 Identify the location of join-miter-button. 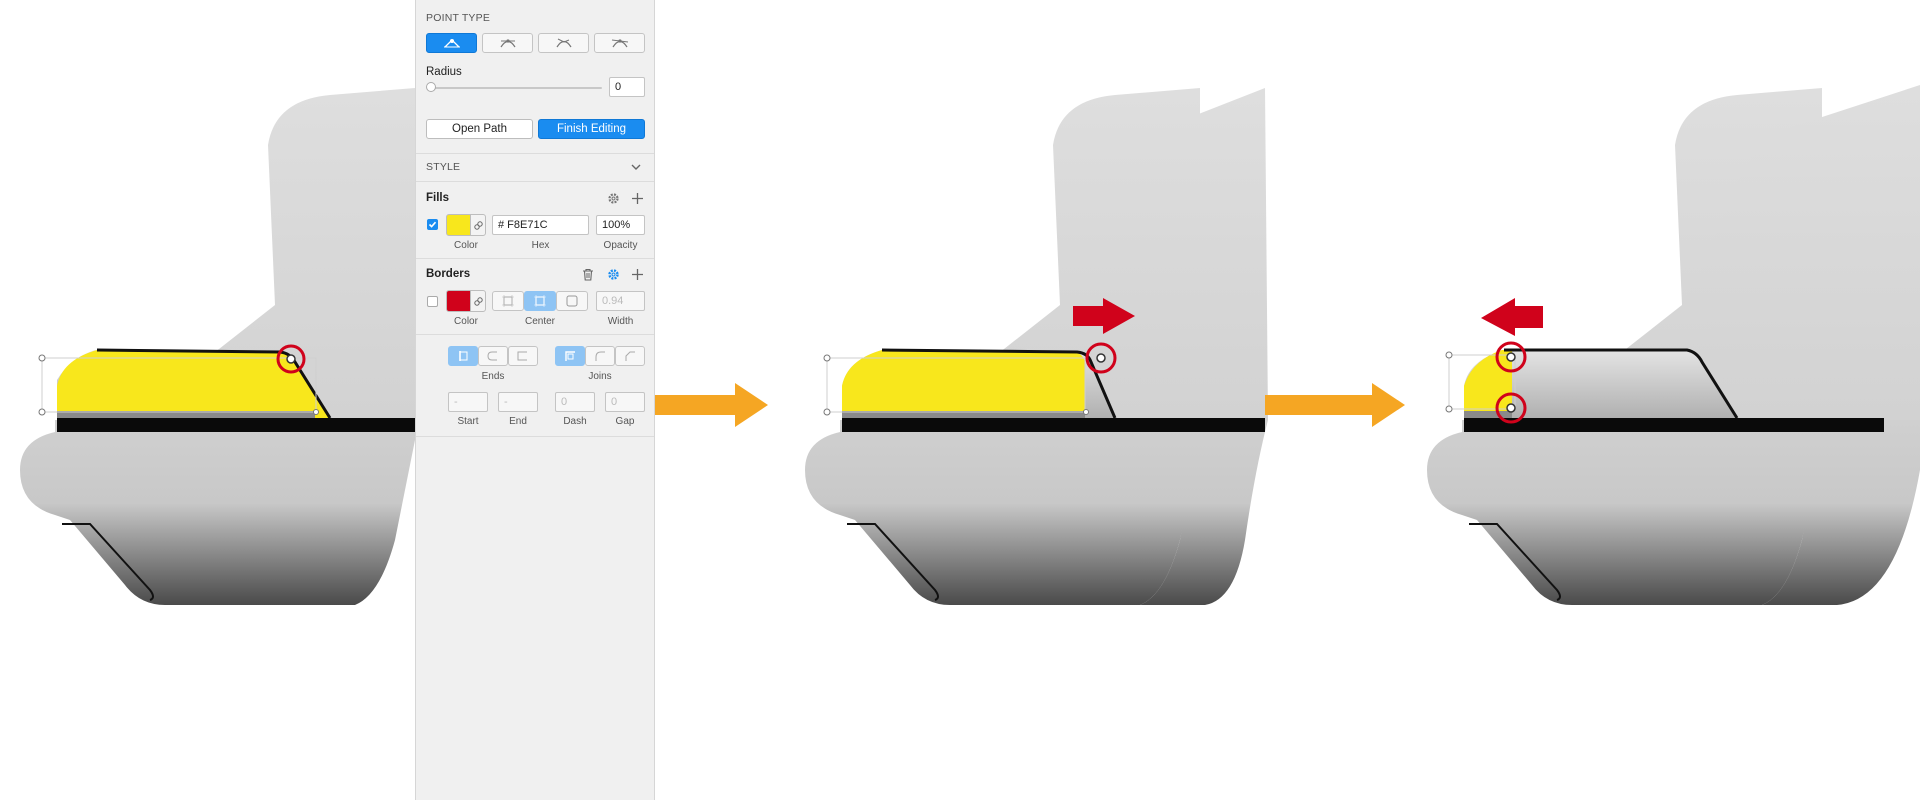
(570, 356).